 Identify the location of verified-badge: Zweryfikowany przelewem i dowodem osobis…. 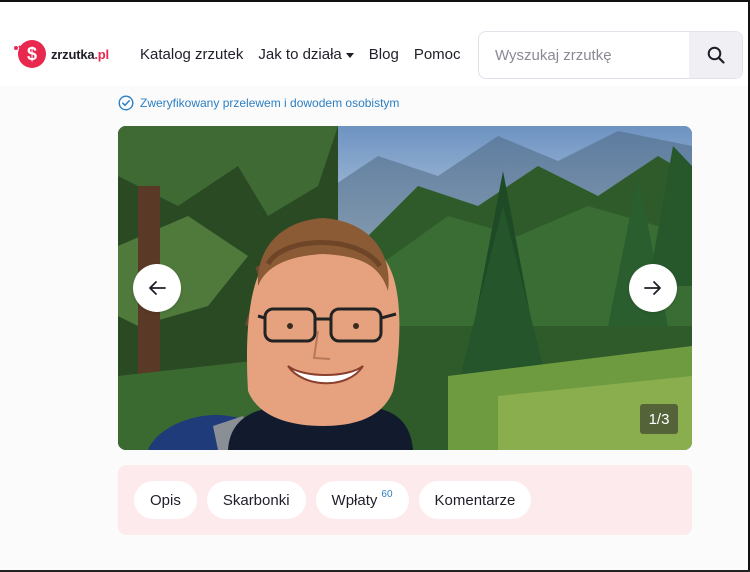
(258, 103).